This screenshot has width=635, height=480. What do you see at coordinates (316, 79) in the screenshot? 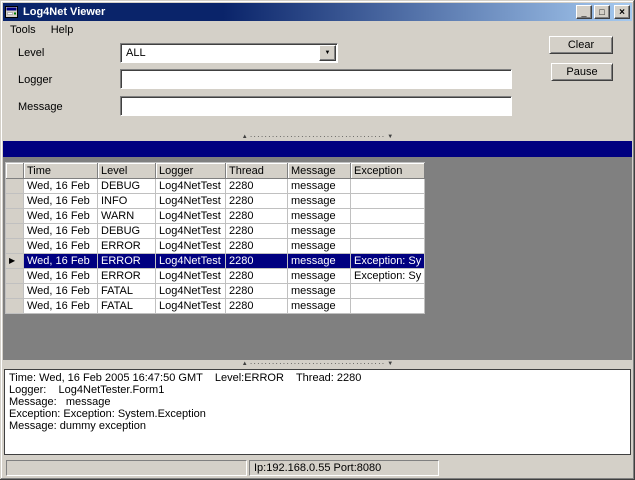
I see `logger-input` at bounding box center [316, 79].